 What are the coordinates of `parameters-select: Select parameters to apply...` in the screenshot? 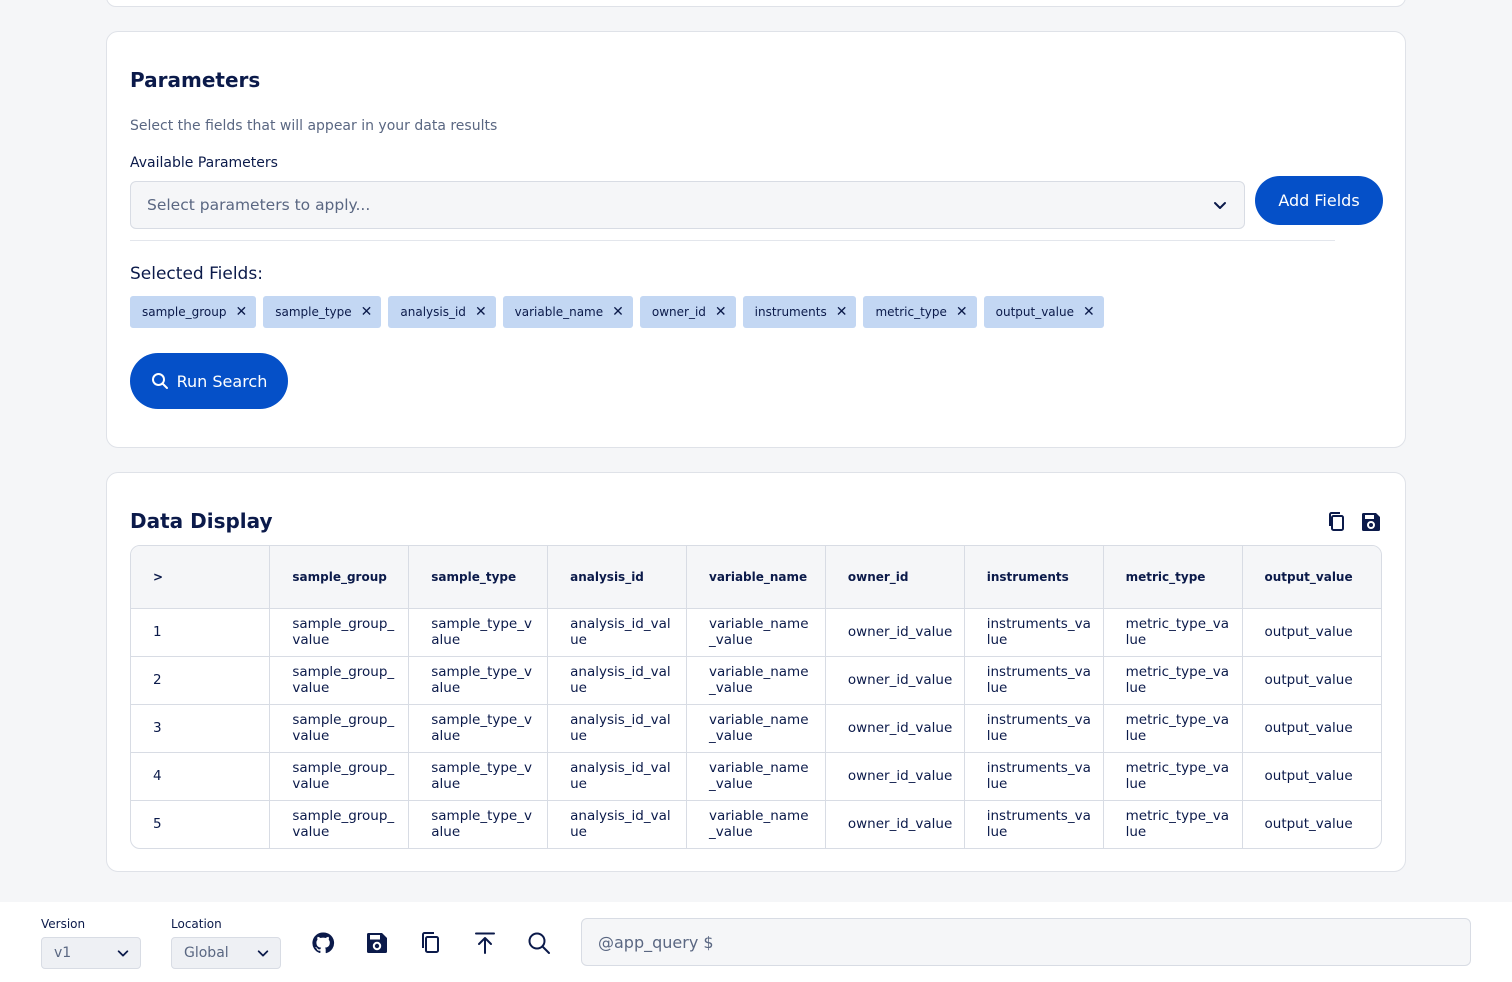 It's located at (687, 205).